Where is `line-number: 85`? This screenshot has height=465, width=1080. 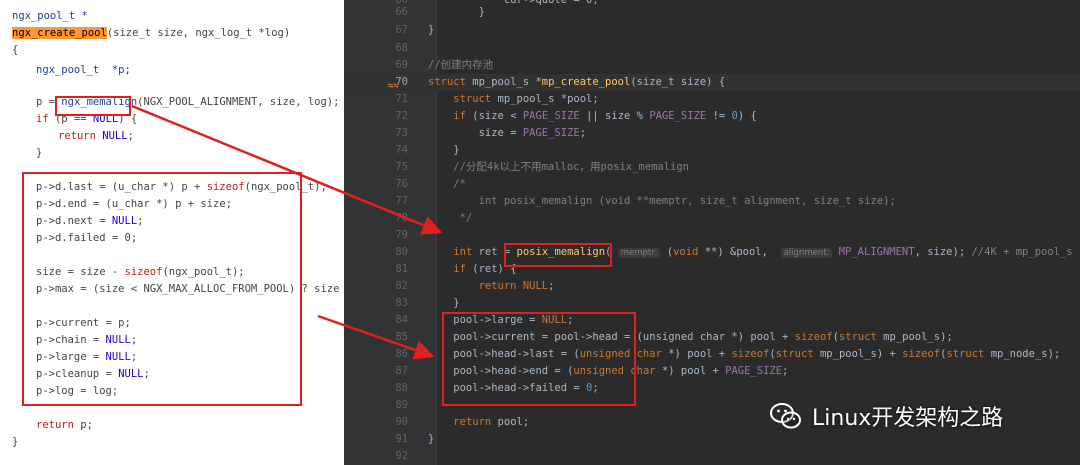
line-number: 85 is located at coordinates (401, 337).